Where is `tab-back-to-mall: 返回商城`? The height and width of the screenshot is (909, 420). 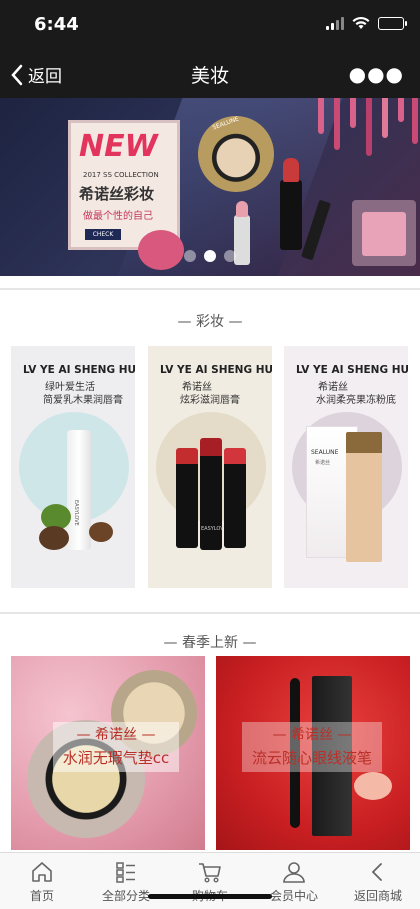 tab-back-to-mall: 返回商城 is located at coordinates (378, 881).